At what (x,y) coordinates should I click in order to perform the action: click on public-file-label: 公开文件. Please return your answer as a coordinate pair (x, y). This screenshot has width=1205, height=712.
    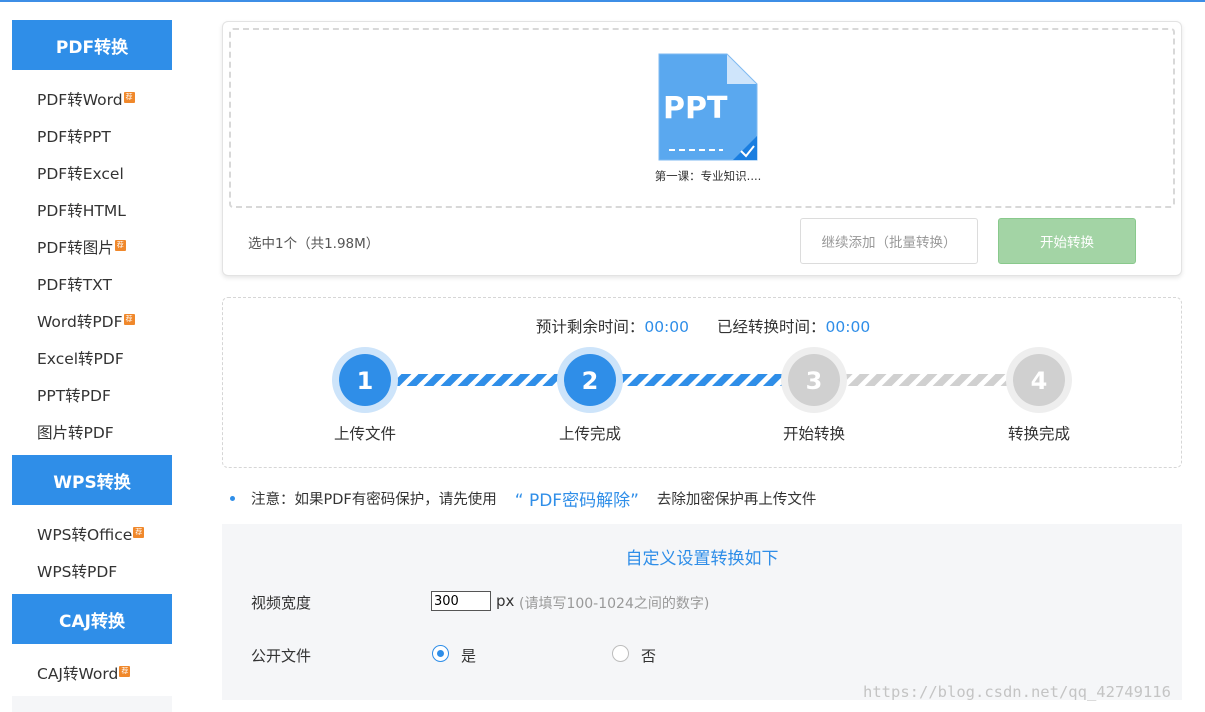
    Looking at the image, I should click on (281, 656).